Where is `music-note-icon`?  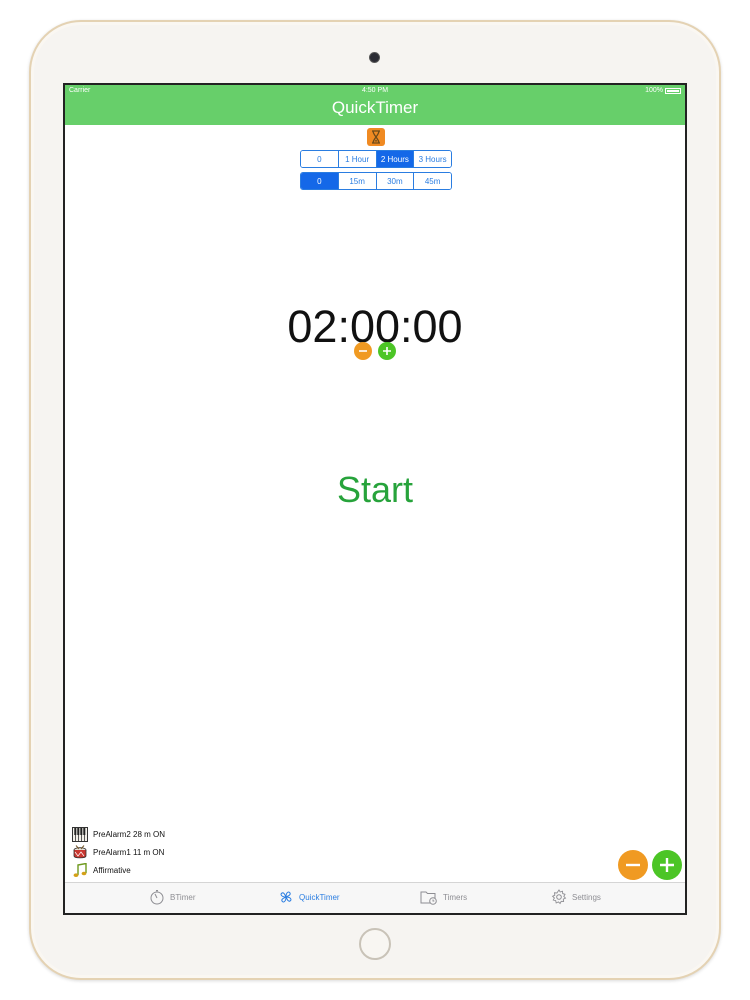 music-note-icon is located at coordinates (79, 870).